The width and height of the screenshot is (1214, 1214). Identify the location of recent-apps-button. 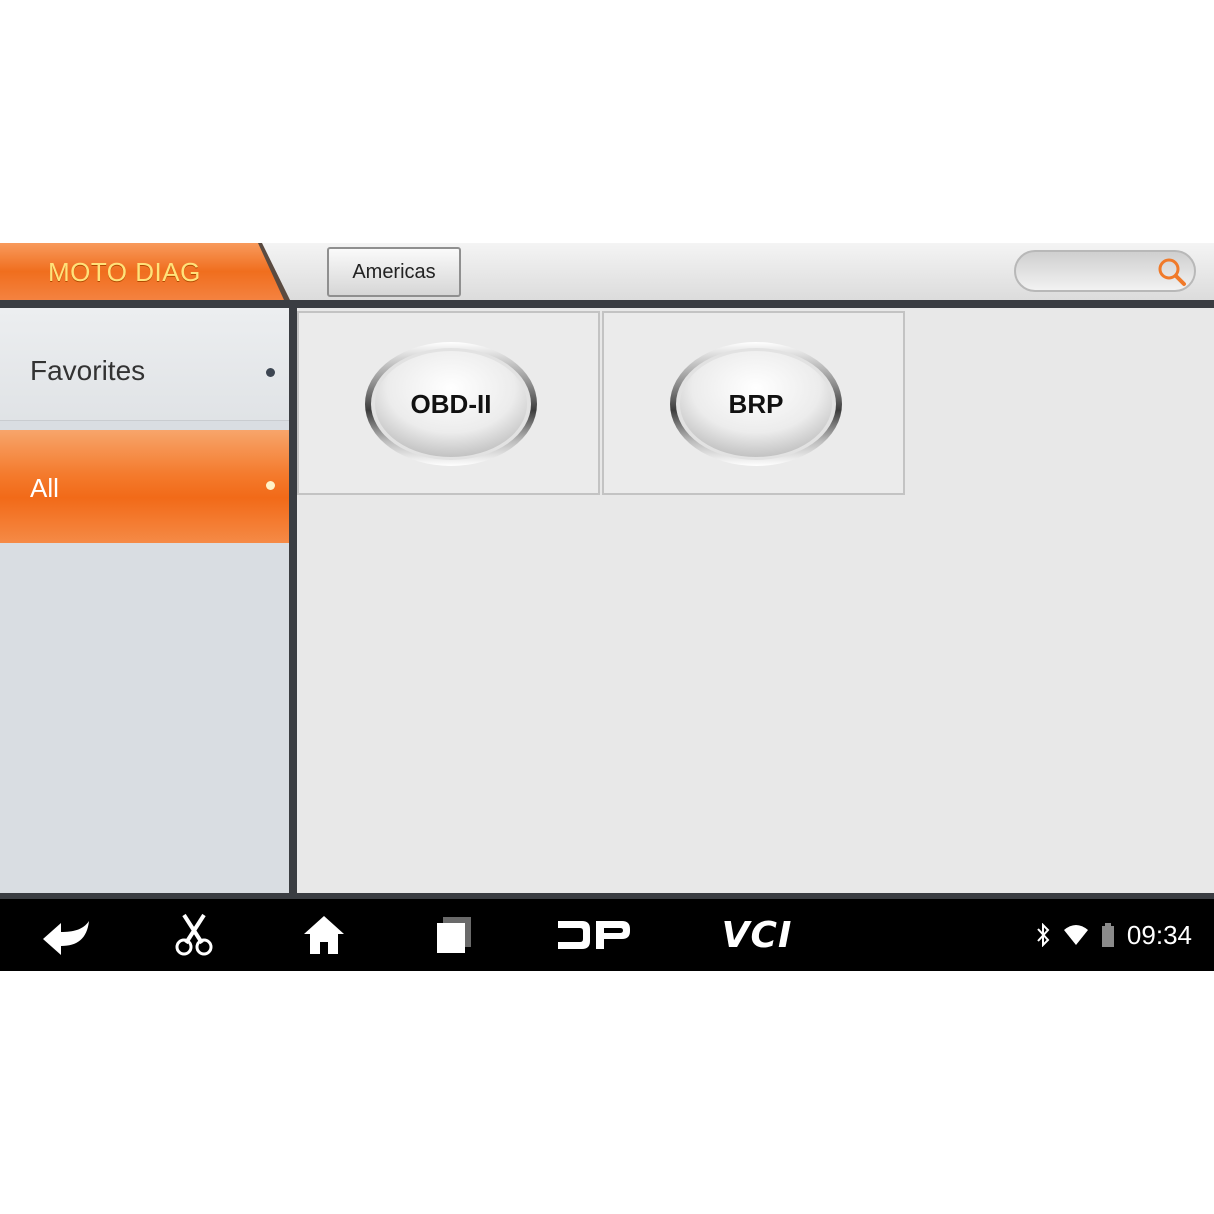
(453, 935).